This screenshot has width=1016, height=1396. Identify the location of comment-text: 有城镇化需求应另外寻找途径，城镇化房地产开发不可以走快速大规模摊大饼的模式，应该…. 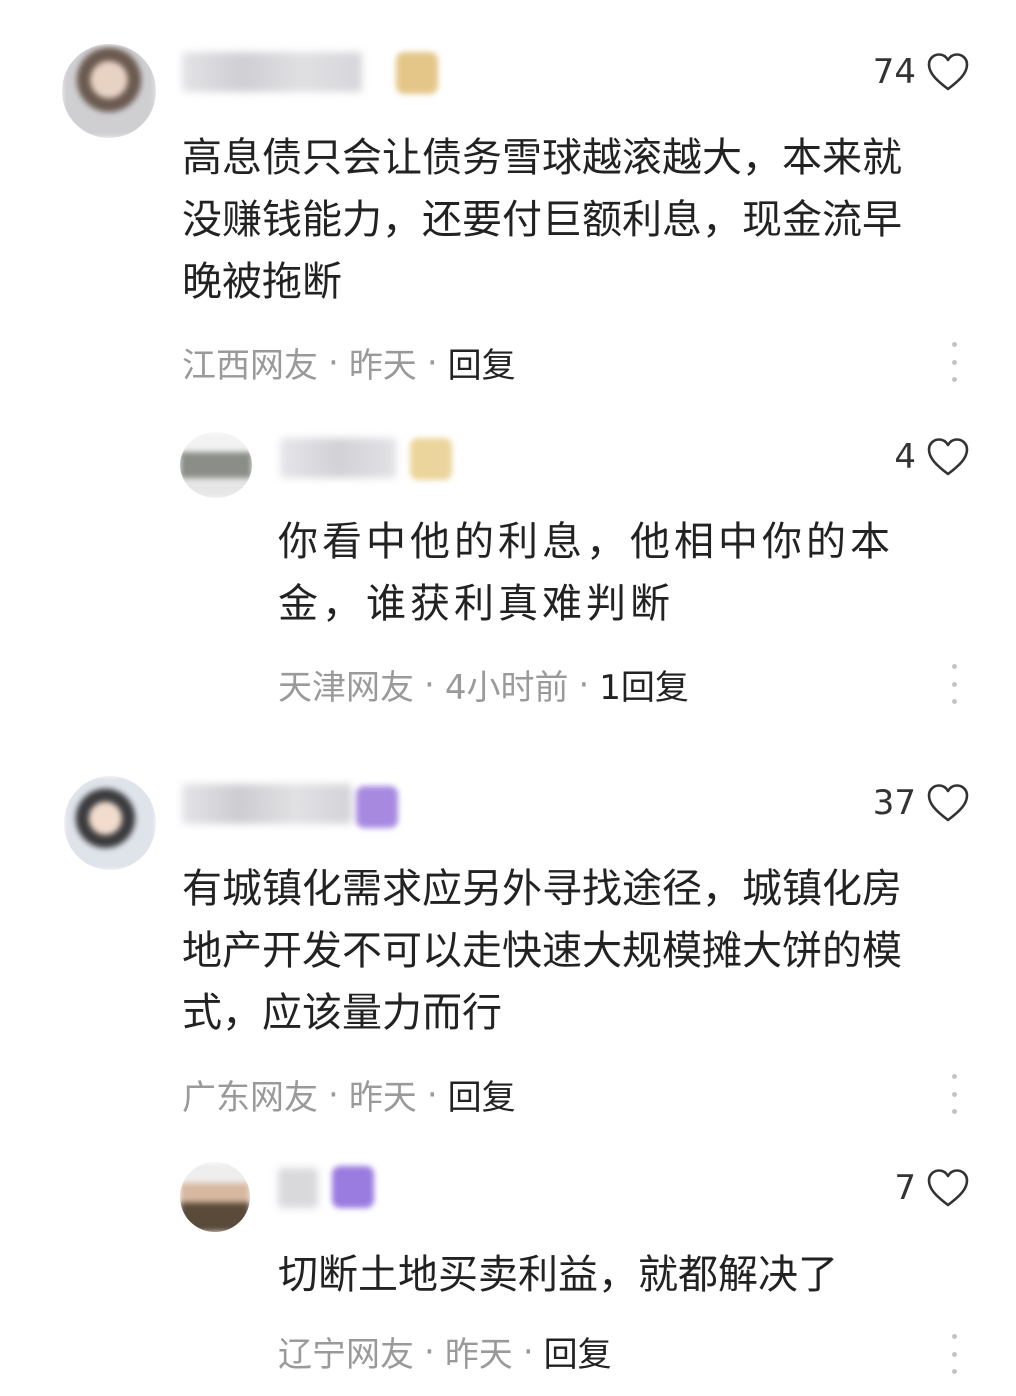
(542, 951).